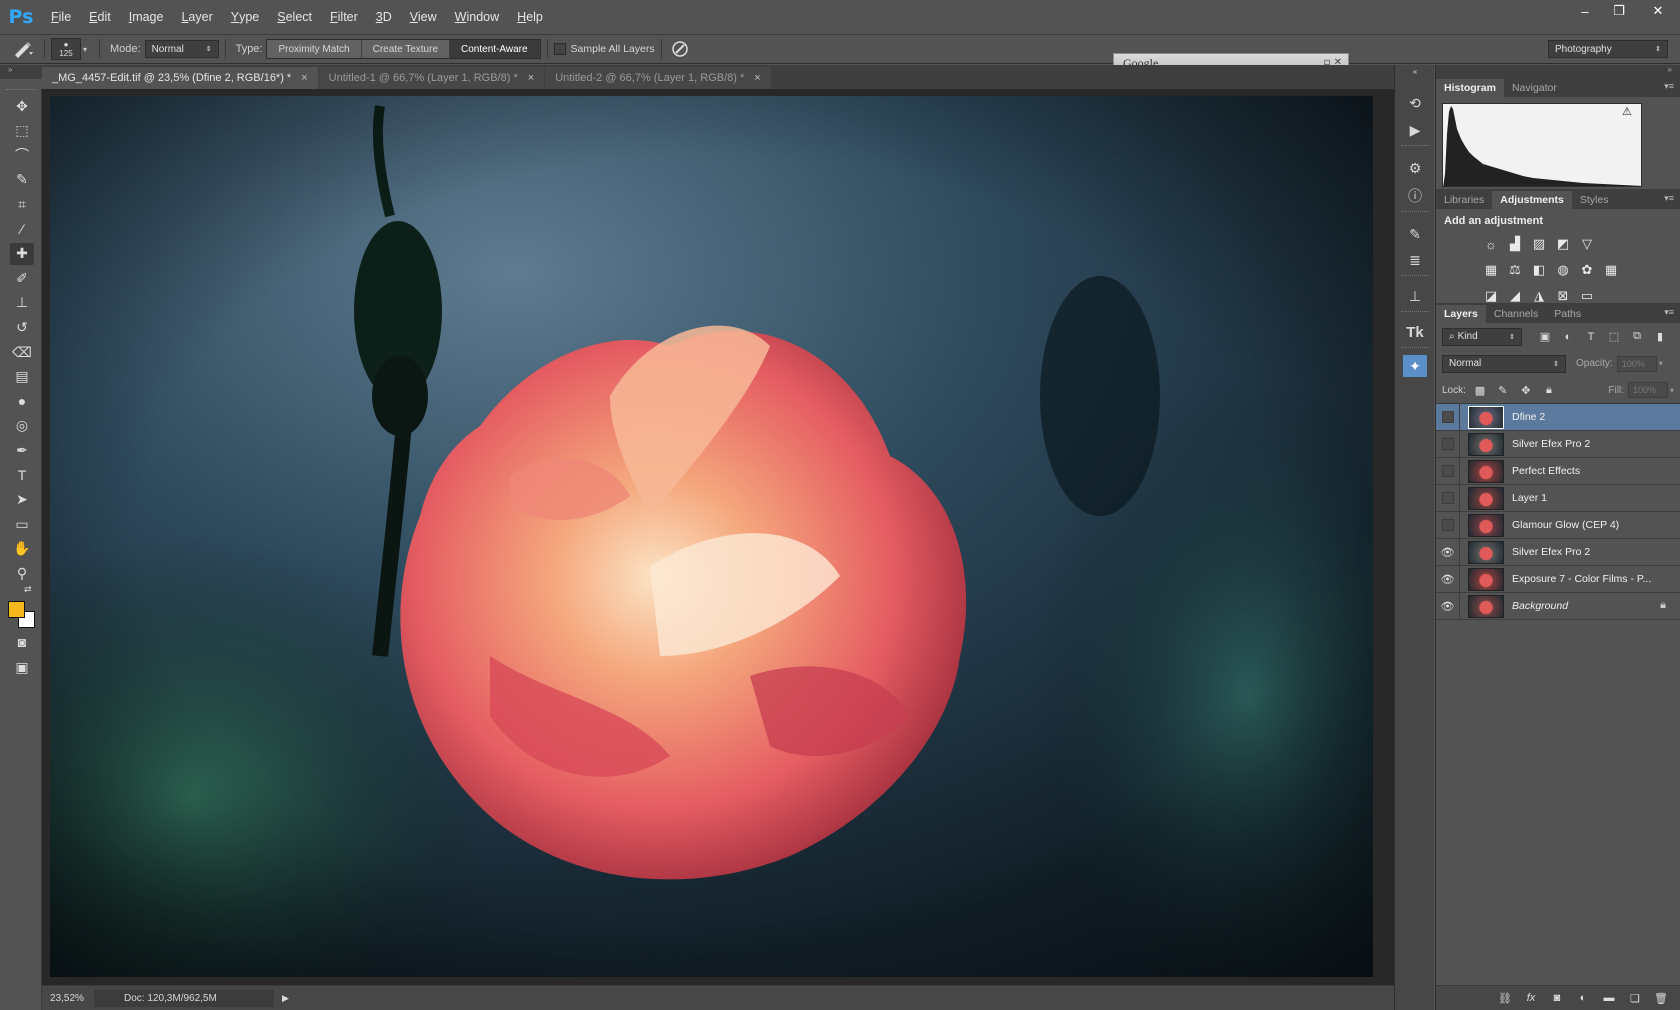 This screenshot has height=1010, width=1680. Describe the element at coordinates (1563, 270) in the screenshot. I see `photo-filter-icon: ◍` at that location.